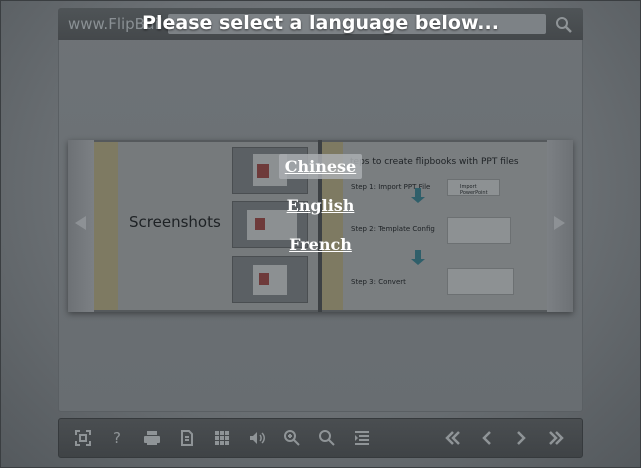 This screenshot has height=468, width=641. Describe the element at coordinates (362, 438) in the screenshot. I see `table-of-contents-icon` at that location.